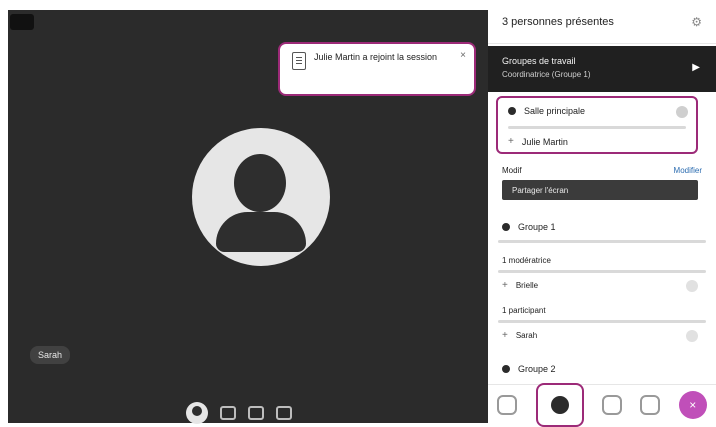 The image size is (716, 427). I want to click on main-room-member-row: + Julie Martin, so click(538, 141).